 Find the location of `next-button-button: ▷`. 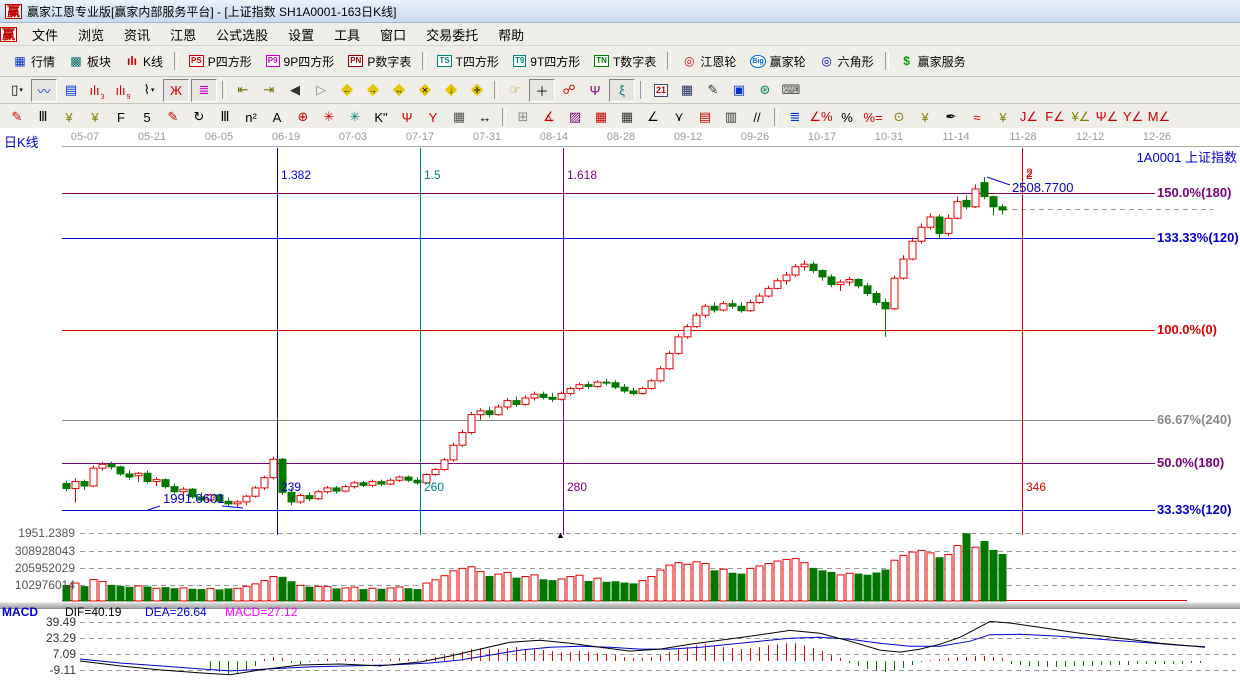

next-button-button: ▷ is located at coordinates (321, 90).